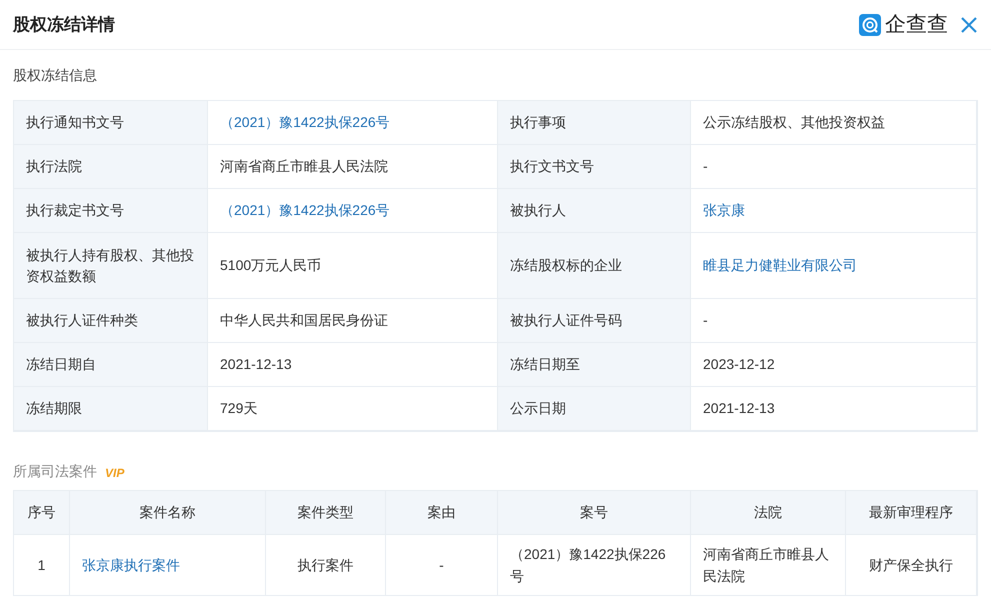 The image size is (991, 604). I want to click on column-header: 序号, so click(42, 512).